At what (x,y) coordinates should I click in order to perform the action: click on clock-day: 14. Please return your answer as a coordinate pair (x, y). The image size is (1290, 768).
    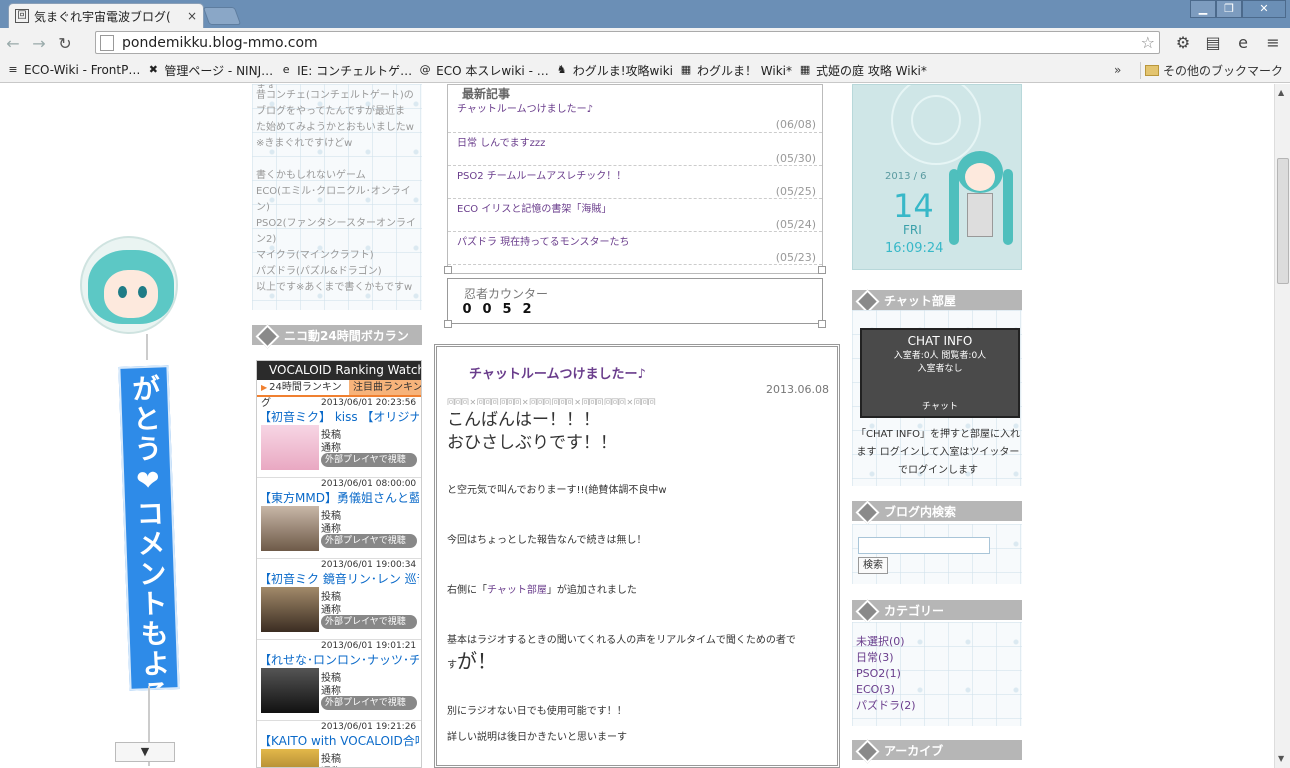
    Looking at the image, I should click on (913, 206).